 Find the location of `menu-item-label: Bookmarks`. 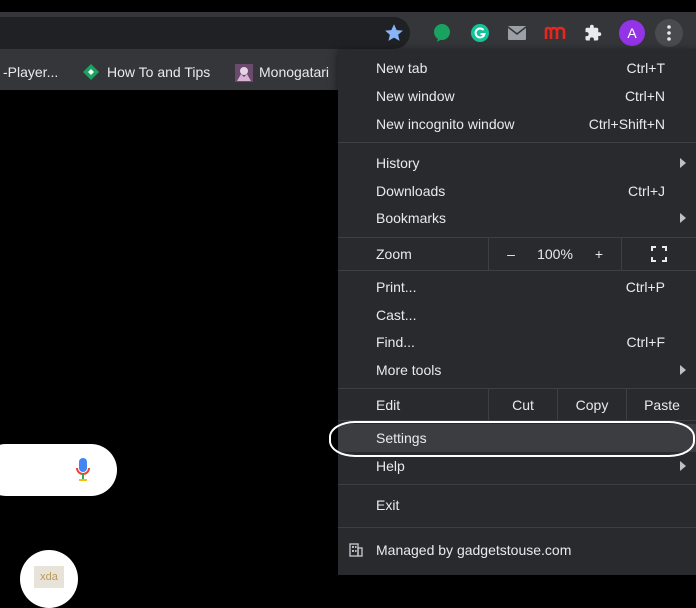

menu-item-label: Bookmarks is located at coordinates (411, 218).